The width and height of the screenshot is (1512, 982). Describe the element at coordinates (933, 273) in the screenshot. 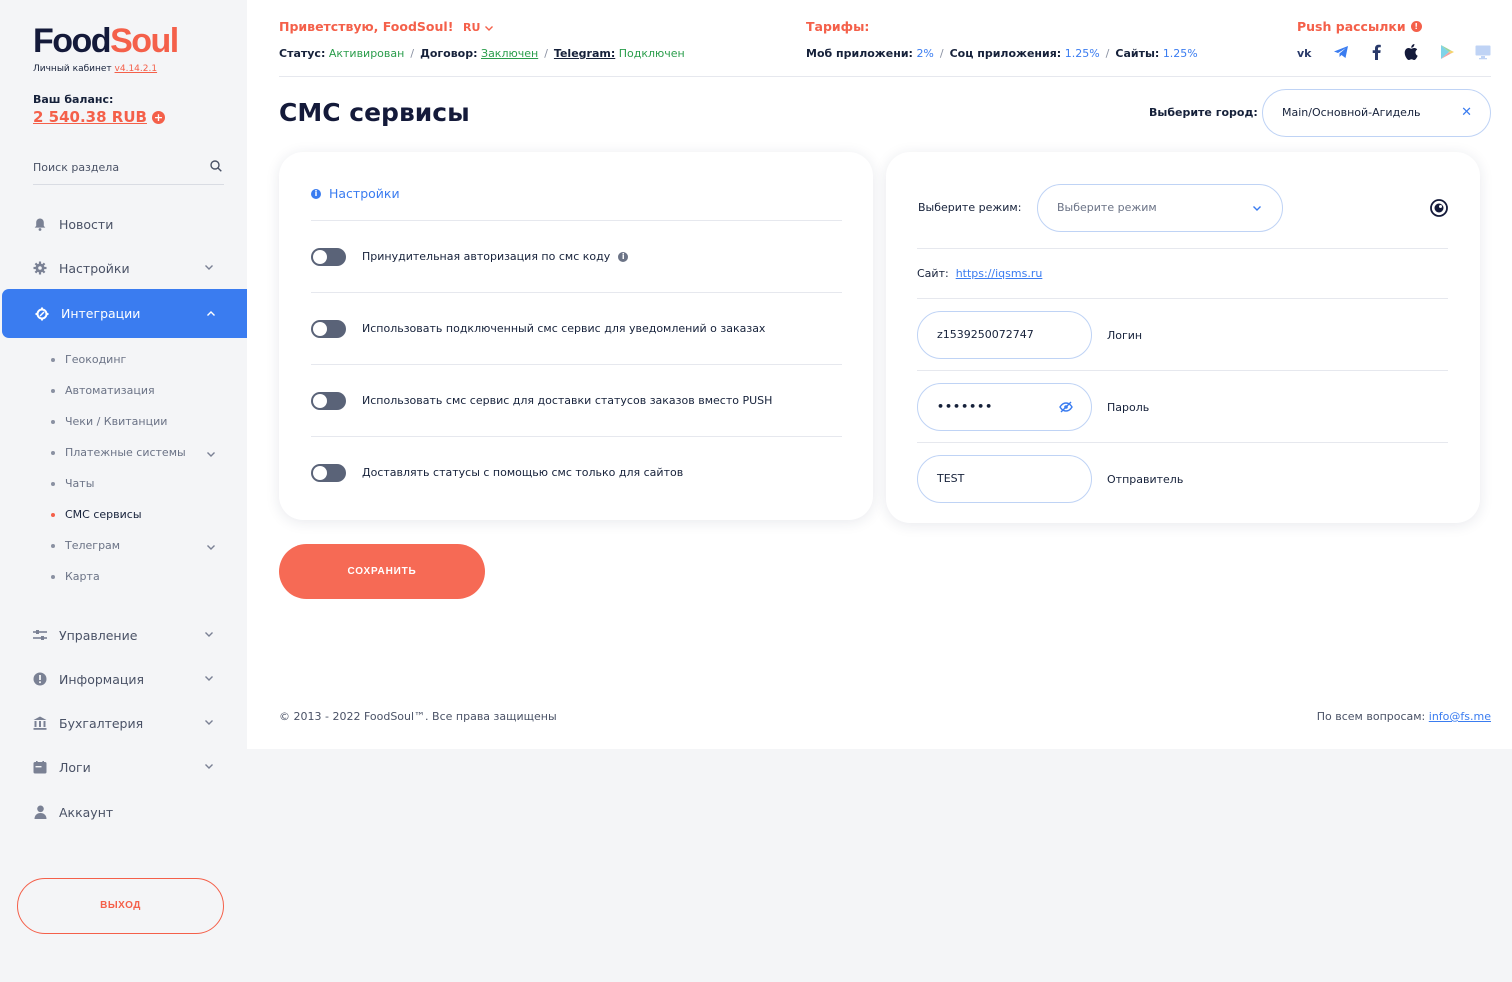

I see `site-label: Сайт:` at that location.